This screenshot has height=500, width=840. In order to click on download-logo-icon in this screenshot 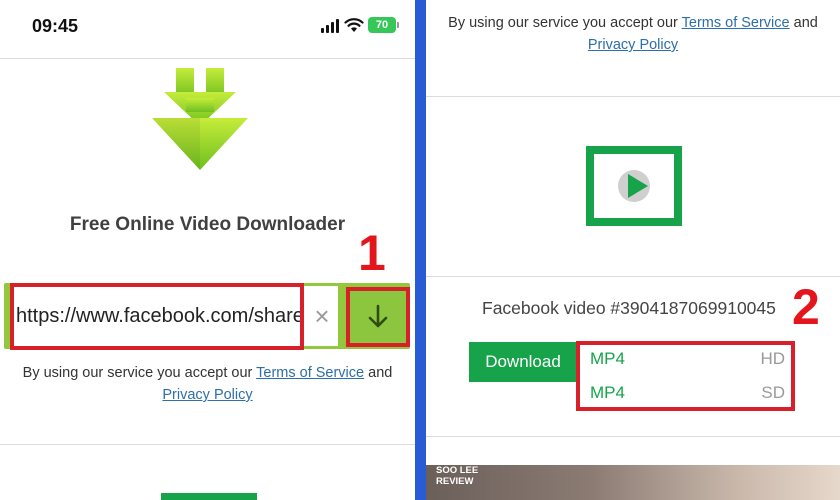, I will do `click(200, 119)`.